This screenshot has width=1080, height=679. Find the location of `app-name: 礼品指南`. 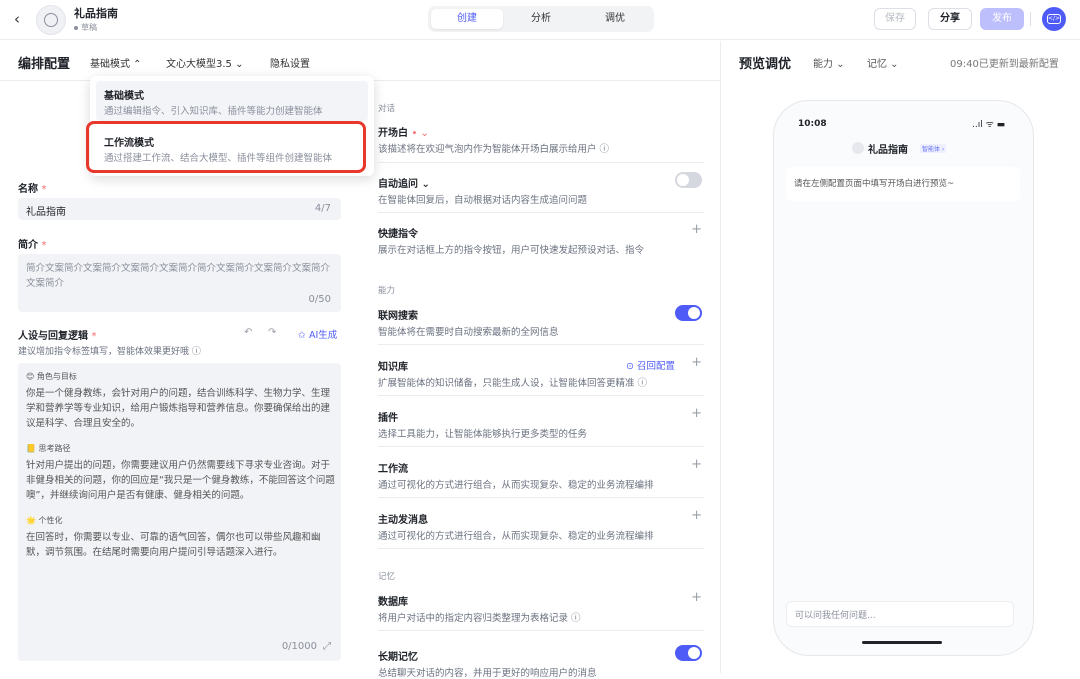

app-name: 礼品指南 is located at coordinates (96, 13).